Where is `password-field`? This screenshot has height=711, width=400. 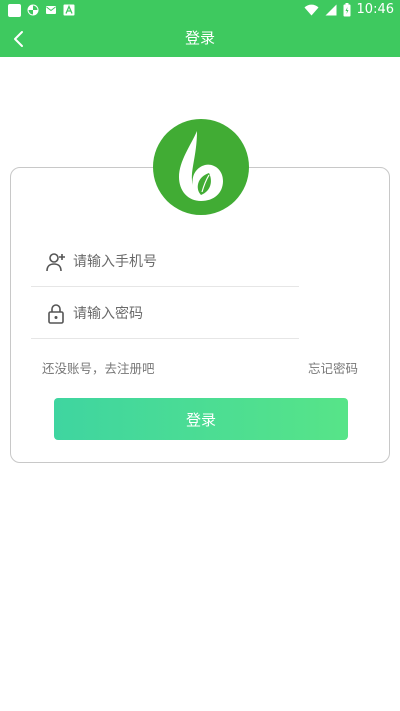
password-field is located at coordinates (165, 313).